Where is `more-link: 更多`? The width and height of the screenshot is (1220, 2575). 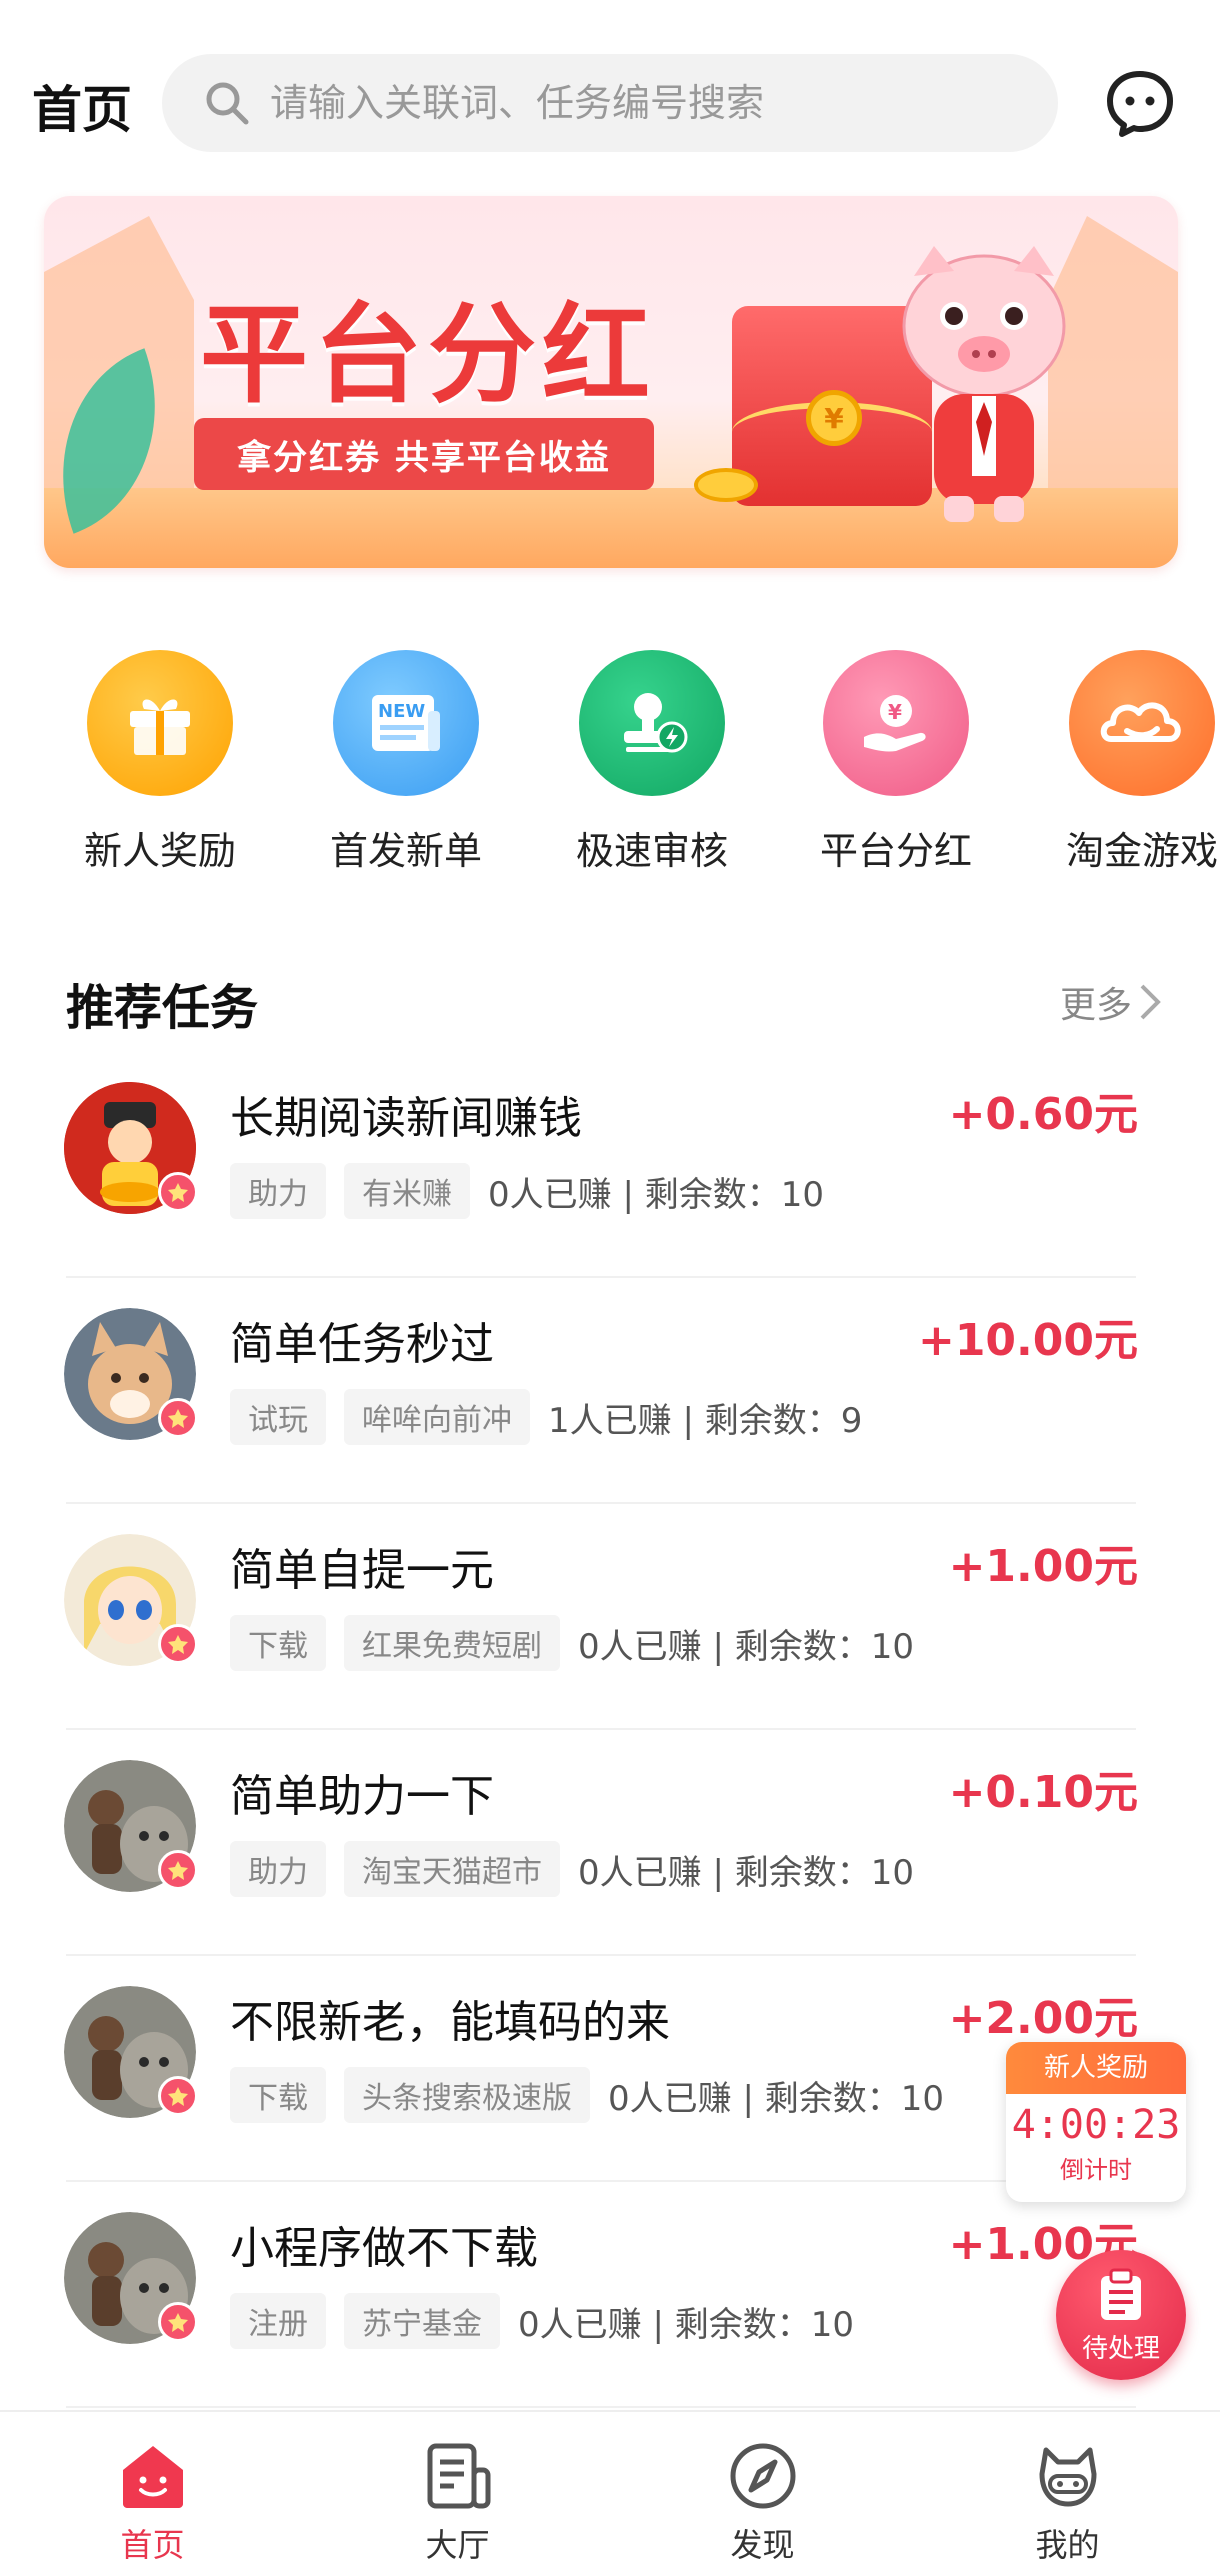 more-link: 更多 is located at coordinates (1111, 1002).